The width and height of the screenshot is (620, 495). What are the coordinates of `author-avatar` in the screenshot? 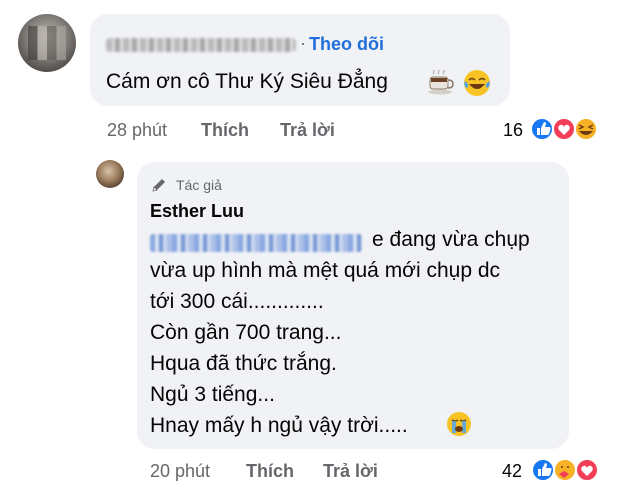 It's located at (110, 174).